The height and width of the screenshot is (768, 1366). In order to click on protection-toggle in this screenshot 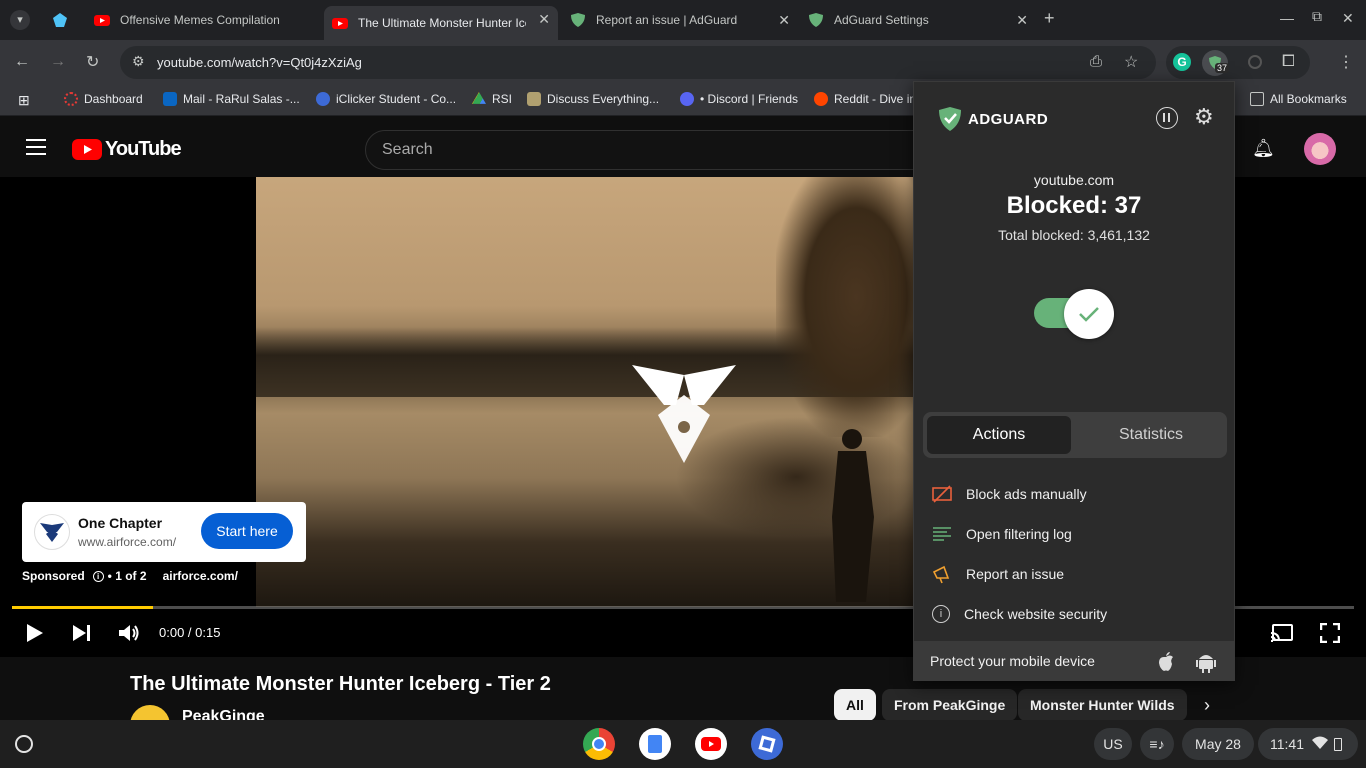, I will do `click(1074, 314)`.